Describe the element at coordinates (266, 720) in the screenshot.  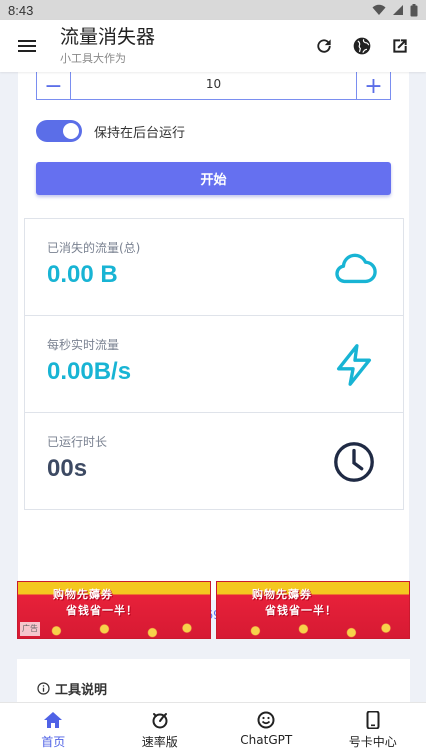
I see `smiley-icon` at that location.